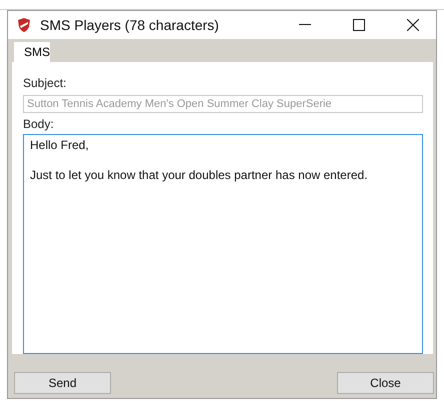 Image resolution: width=444 pixels, height=401 pixels. Describe the element at coordinates (305, 25) in the screenshot. I see `minimize-icon` at that location.